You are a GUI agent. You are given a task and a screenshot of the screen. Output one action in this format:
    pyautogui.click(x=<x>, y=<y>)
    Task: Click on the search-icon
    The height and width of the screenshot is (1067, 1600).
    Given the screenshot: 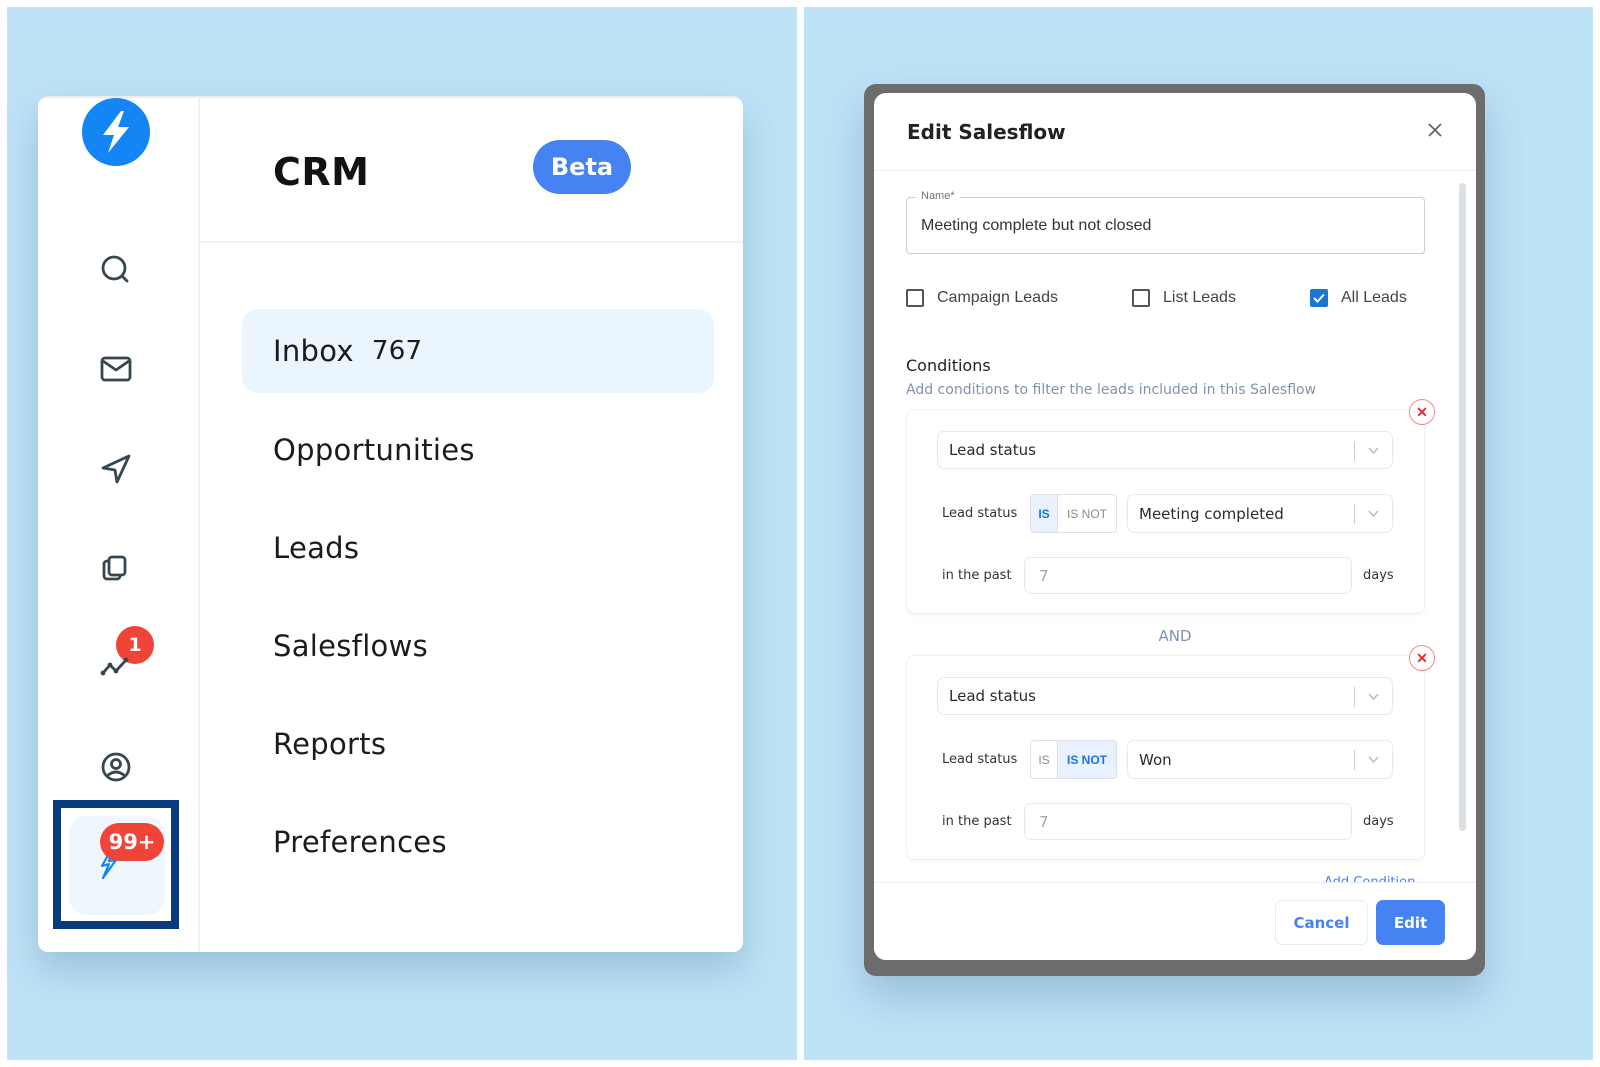 What is the action you would take?
    pyautogui.click(x=116, y=270)
    